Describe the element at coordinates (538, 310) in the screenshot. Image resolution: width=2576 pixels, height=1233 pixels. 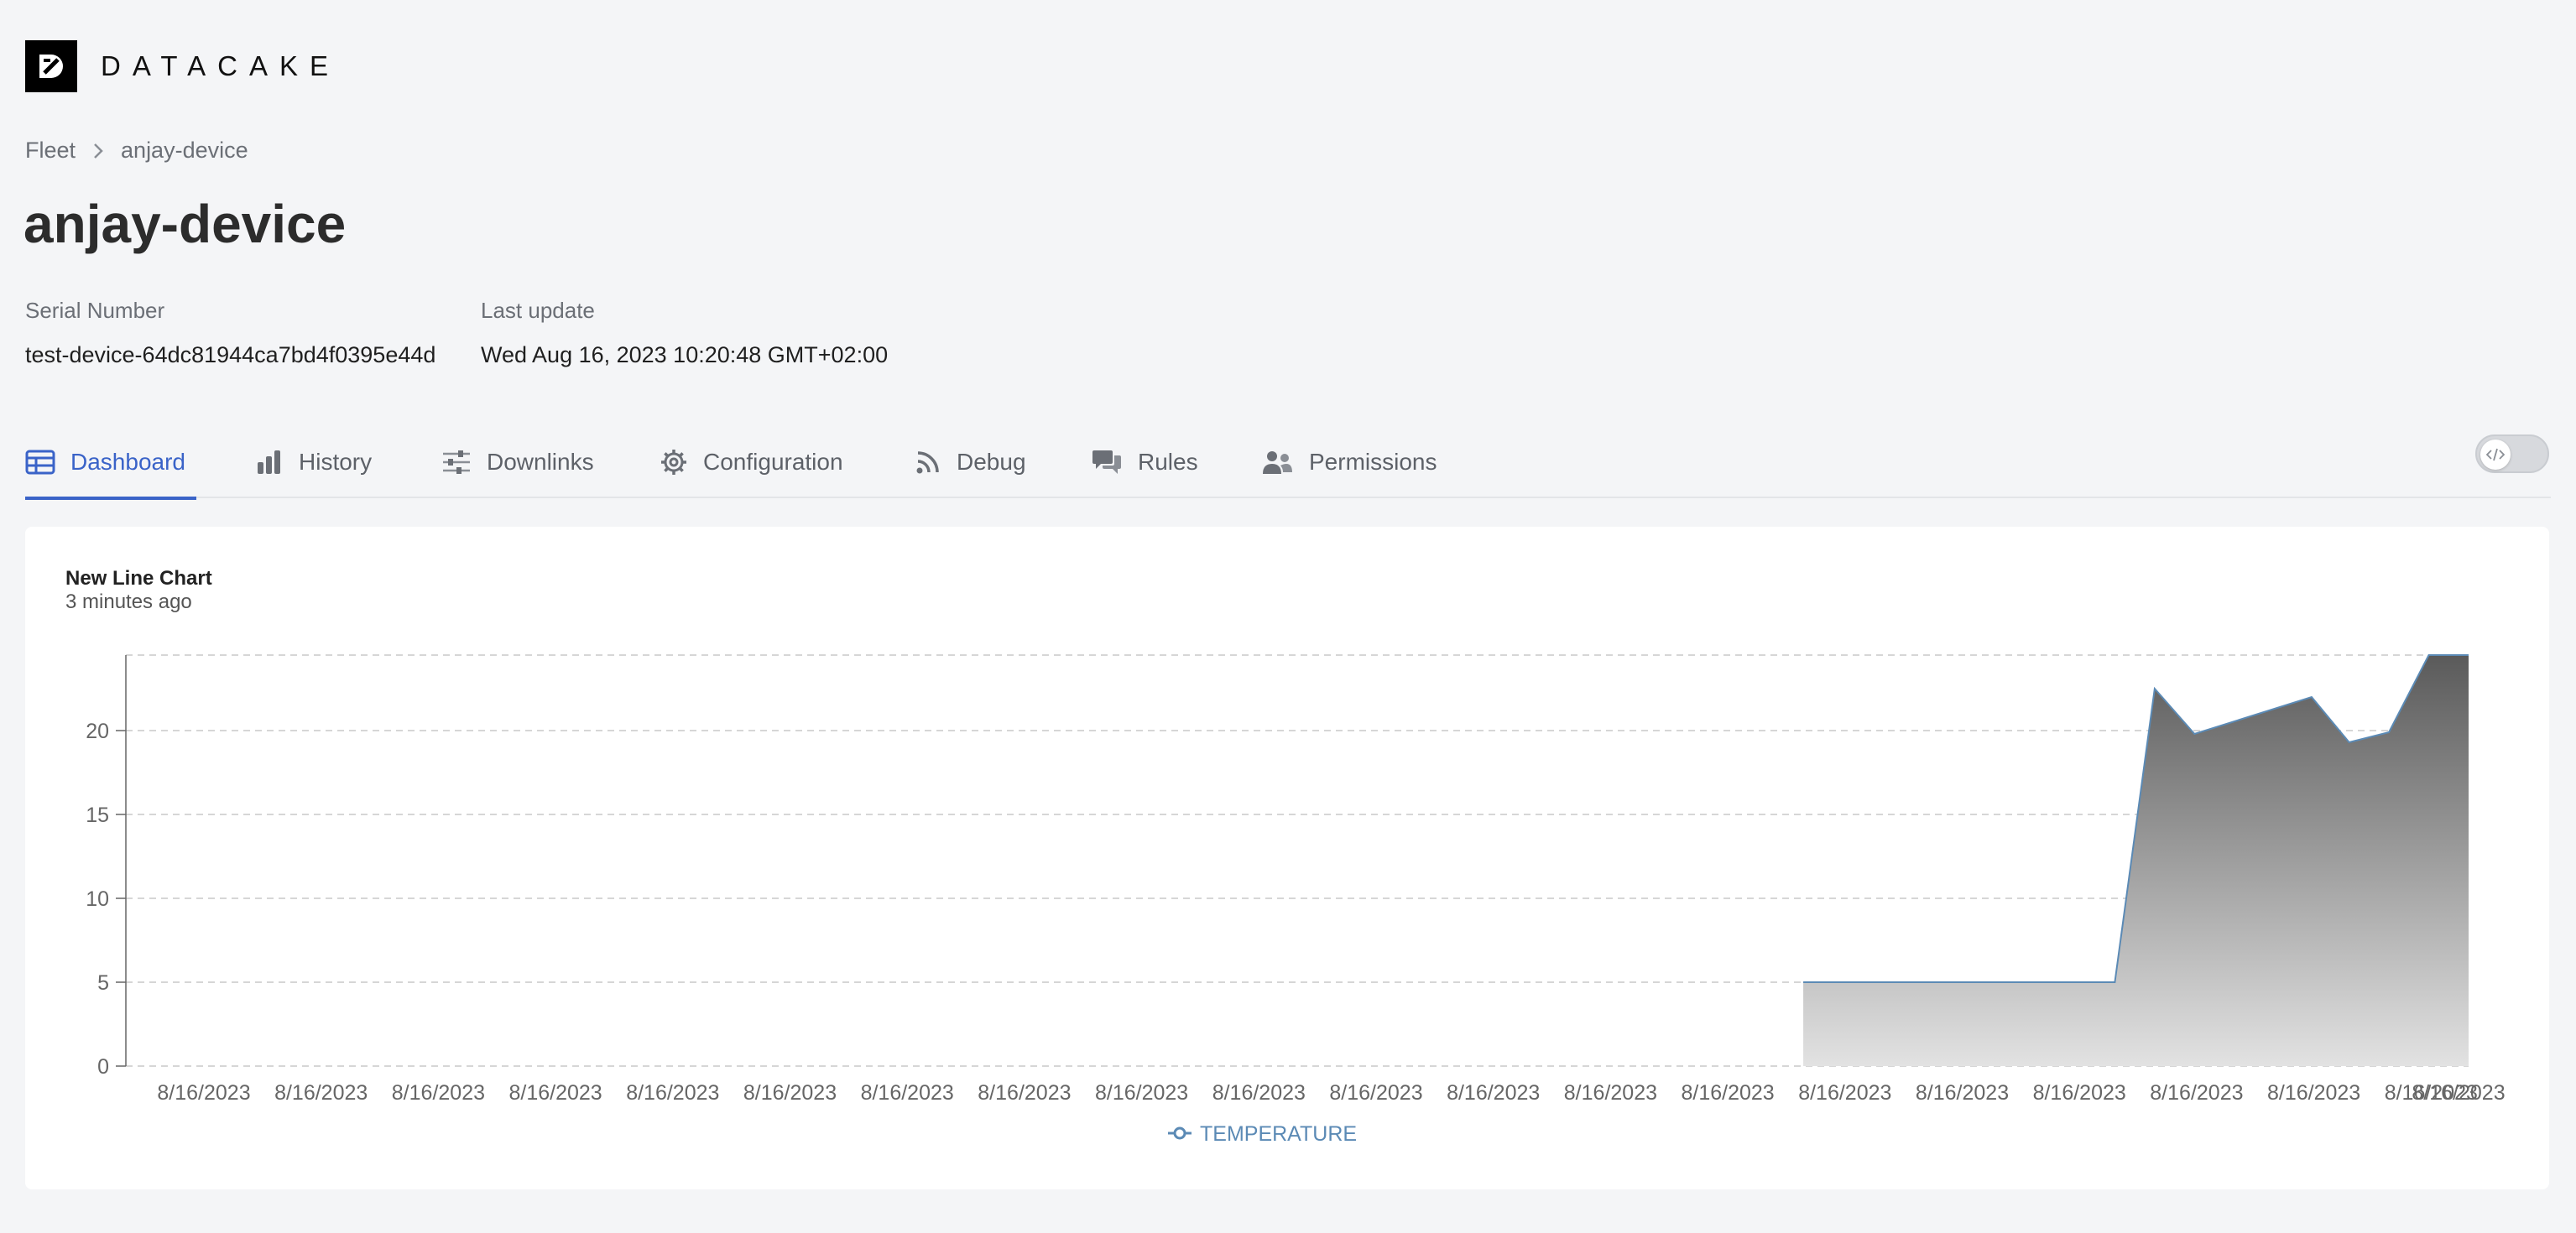
I see `last-update-label: Last update` at that location.